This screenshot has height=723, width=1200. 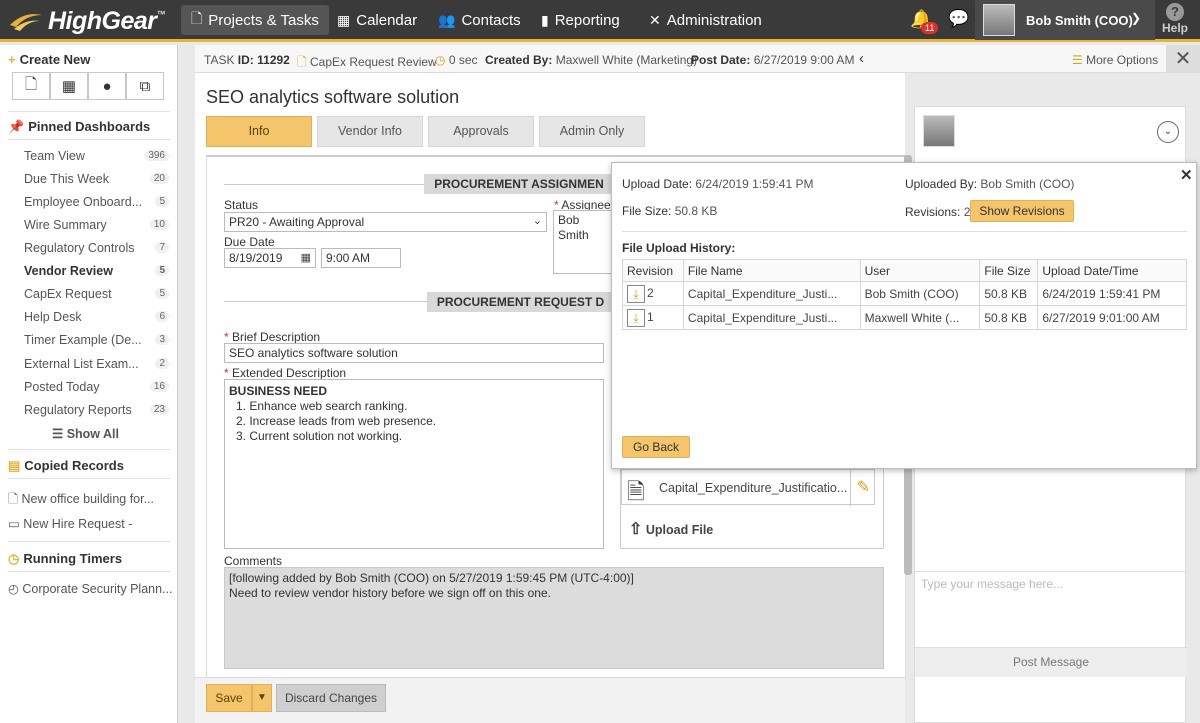 What do you see at coordinates (96, 156) in the screenshot?
I see `dashboard-item: Team View 396` at bounding box center [96, 156].